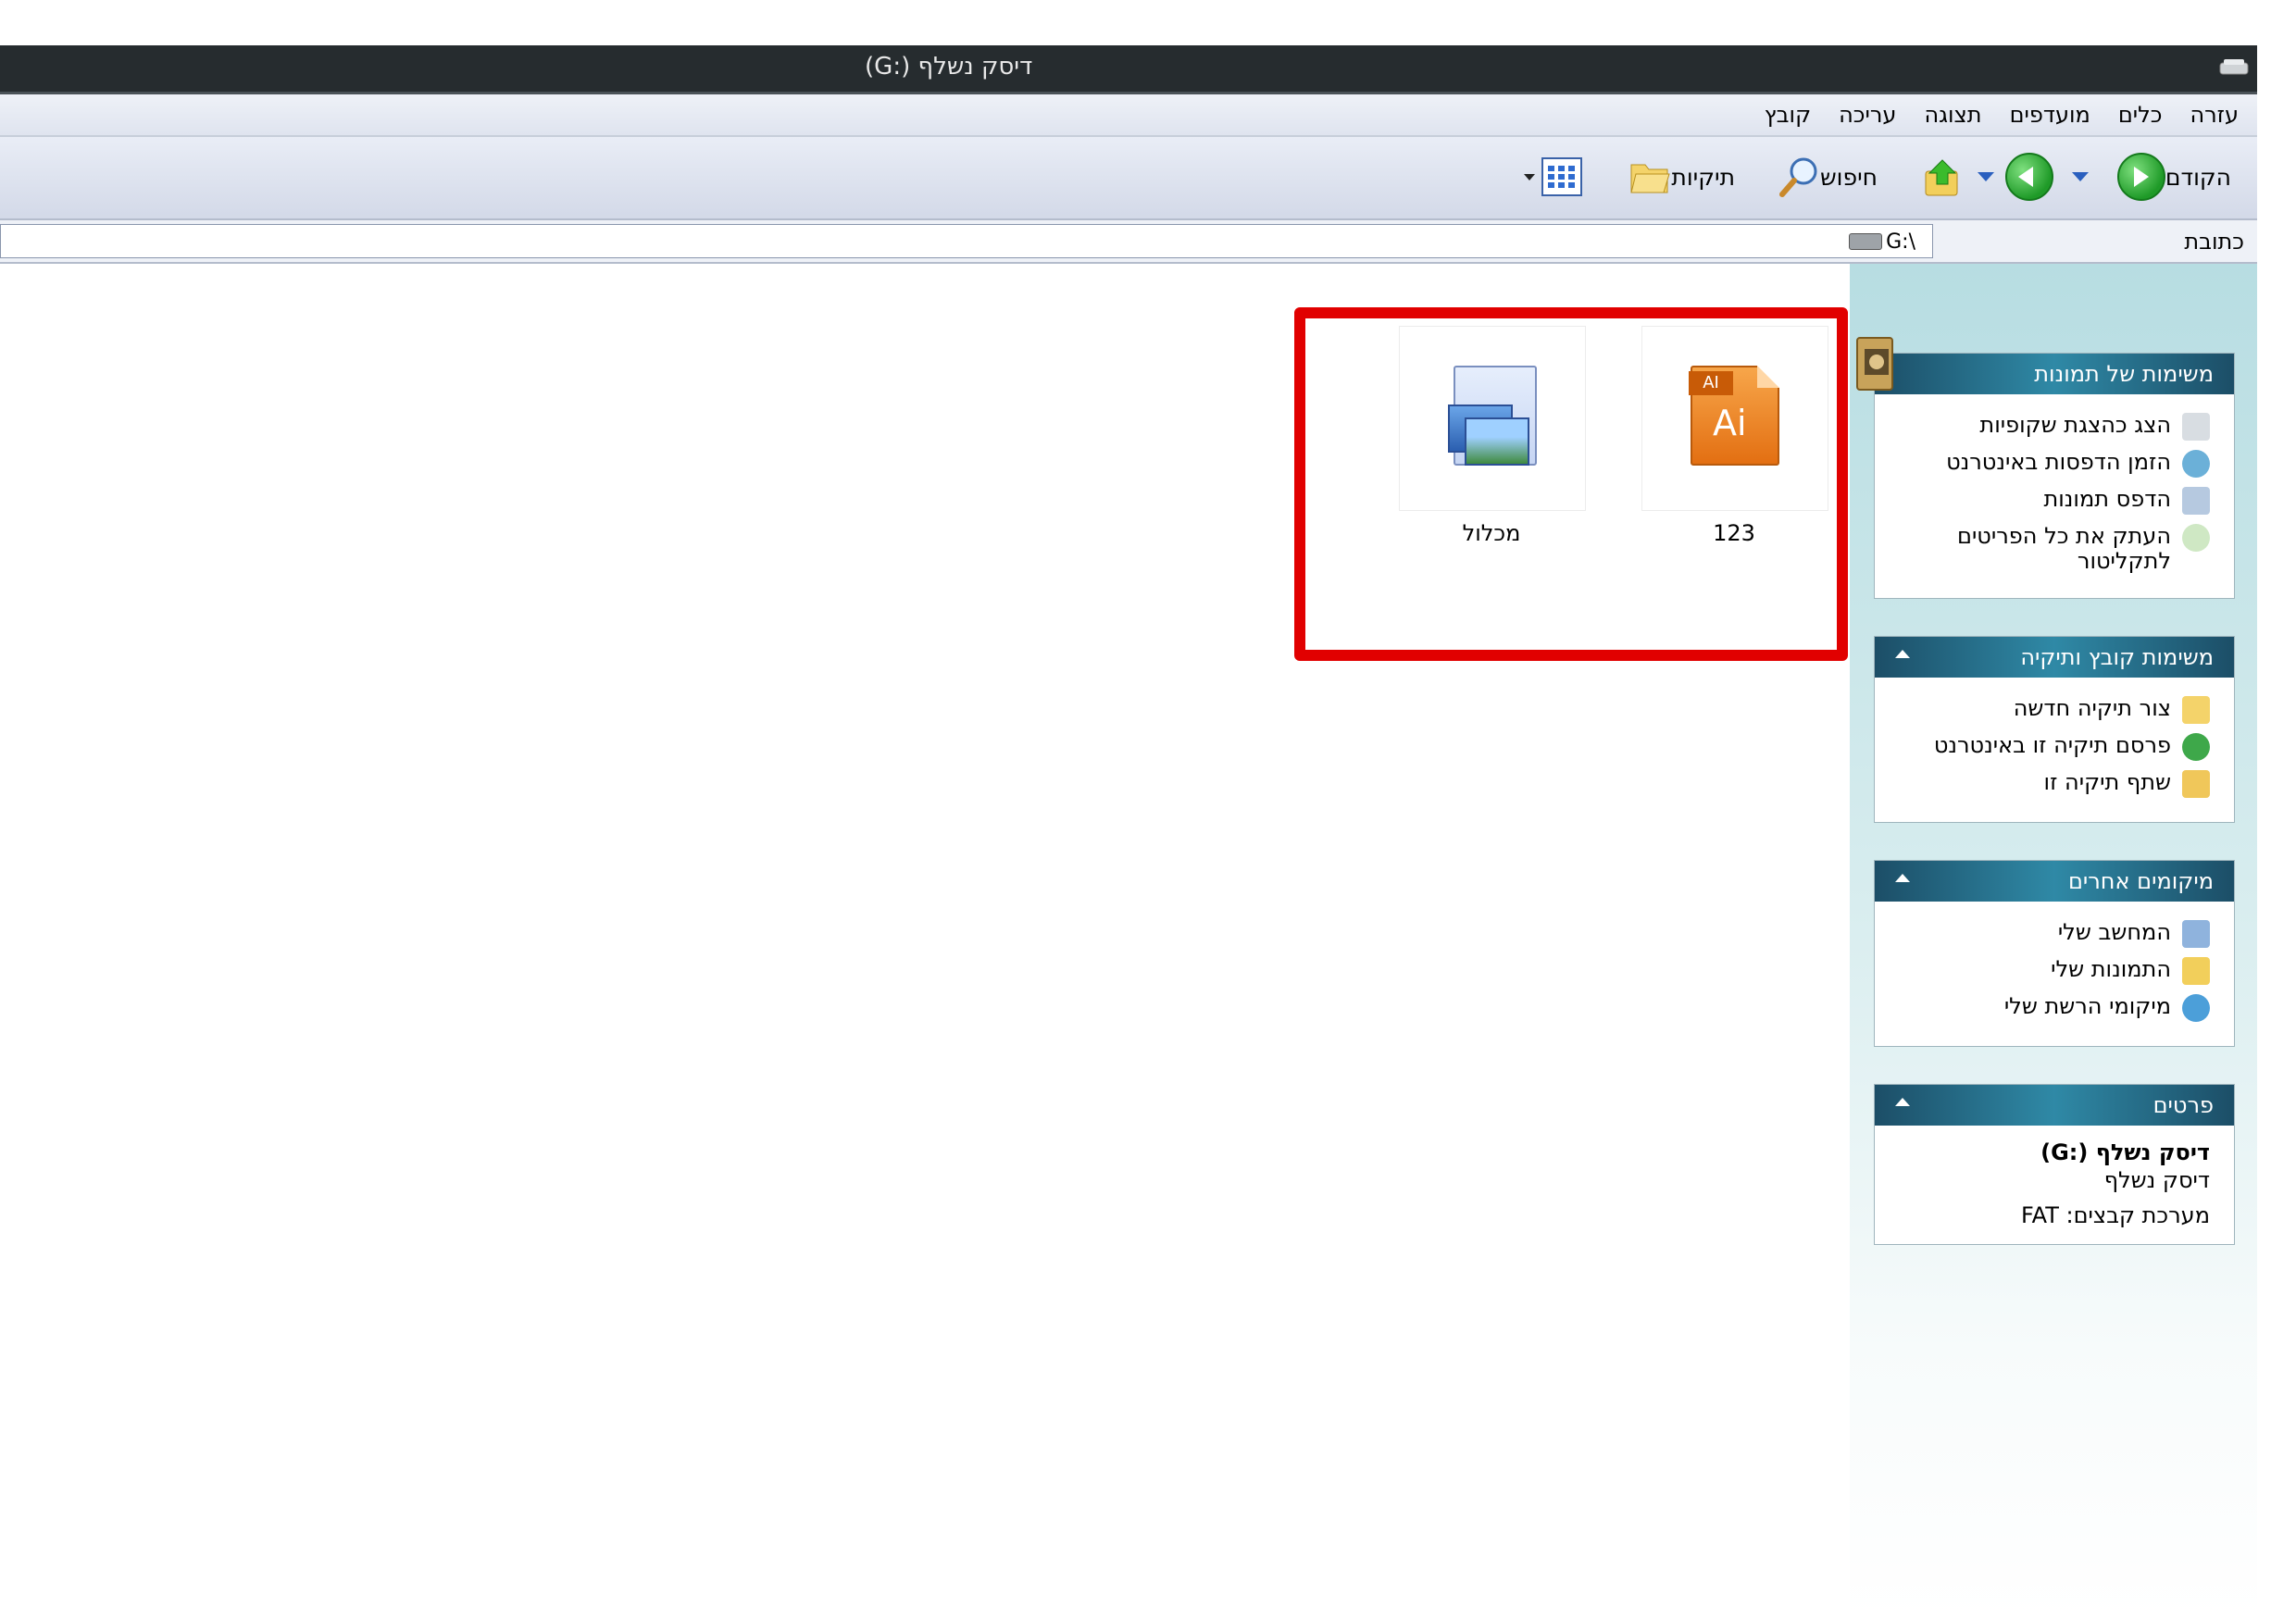 This screenshot has width=2296, height=1618. Describe the element at coordinates (2196, 464) in the screenshot. I see `globe-icon` at that location.